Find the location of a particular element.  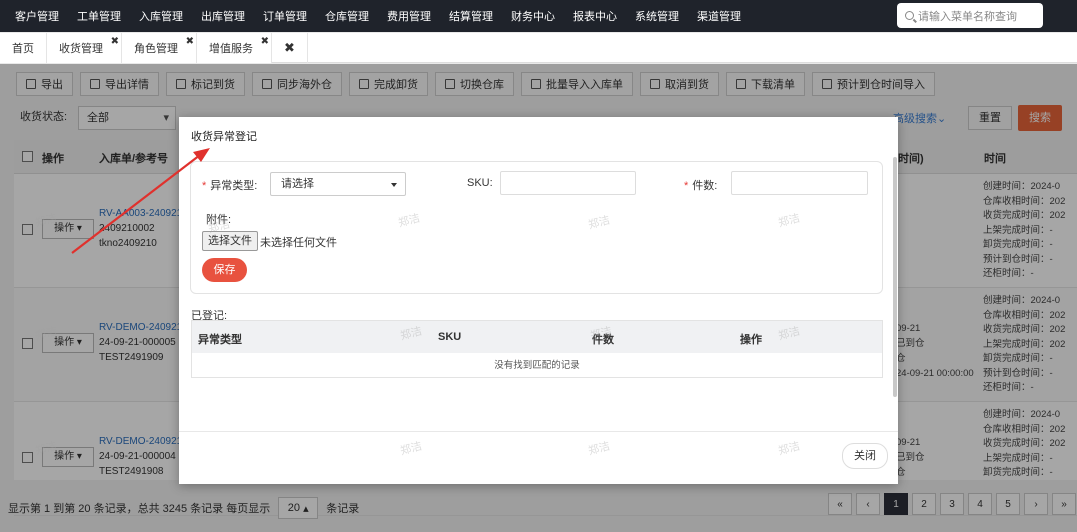

file-status-text: 未选择任何文件 is located at coordinates (298, 243).